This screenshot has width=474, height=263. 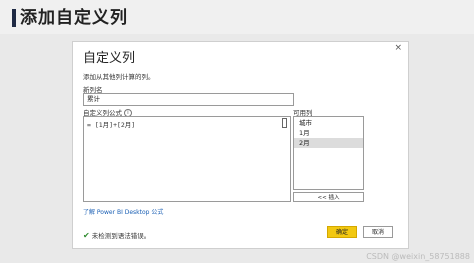 What do you see at coordinates (398, 48) in the screenshot?
I see `close-icon: ×` at bounding box center [398, 48].